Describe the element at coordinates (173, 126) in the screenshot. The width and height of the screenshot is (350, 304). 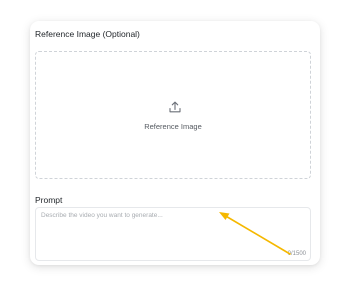
I see `reference-image-label: Reference Image` at that location.